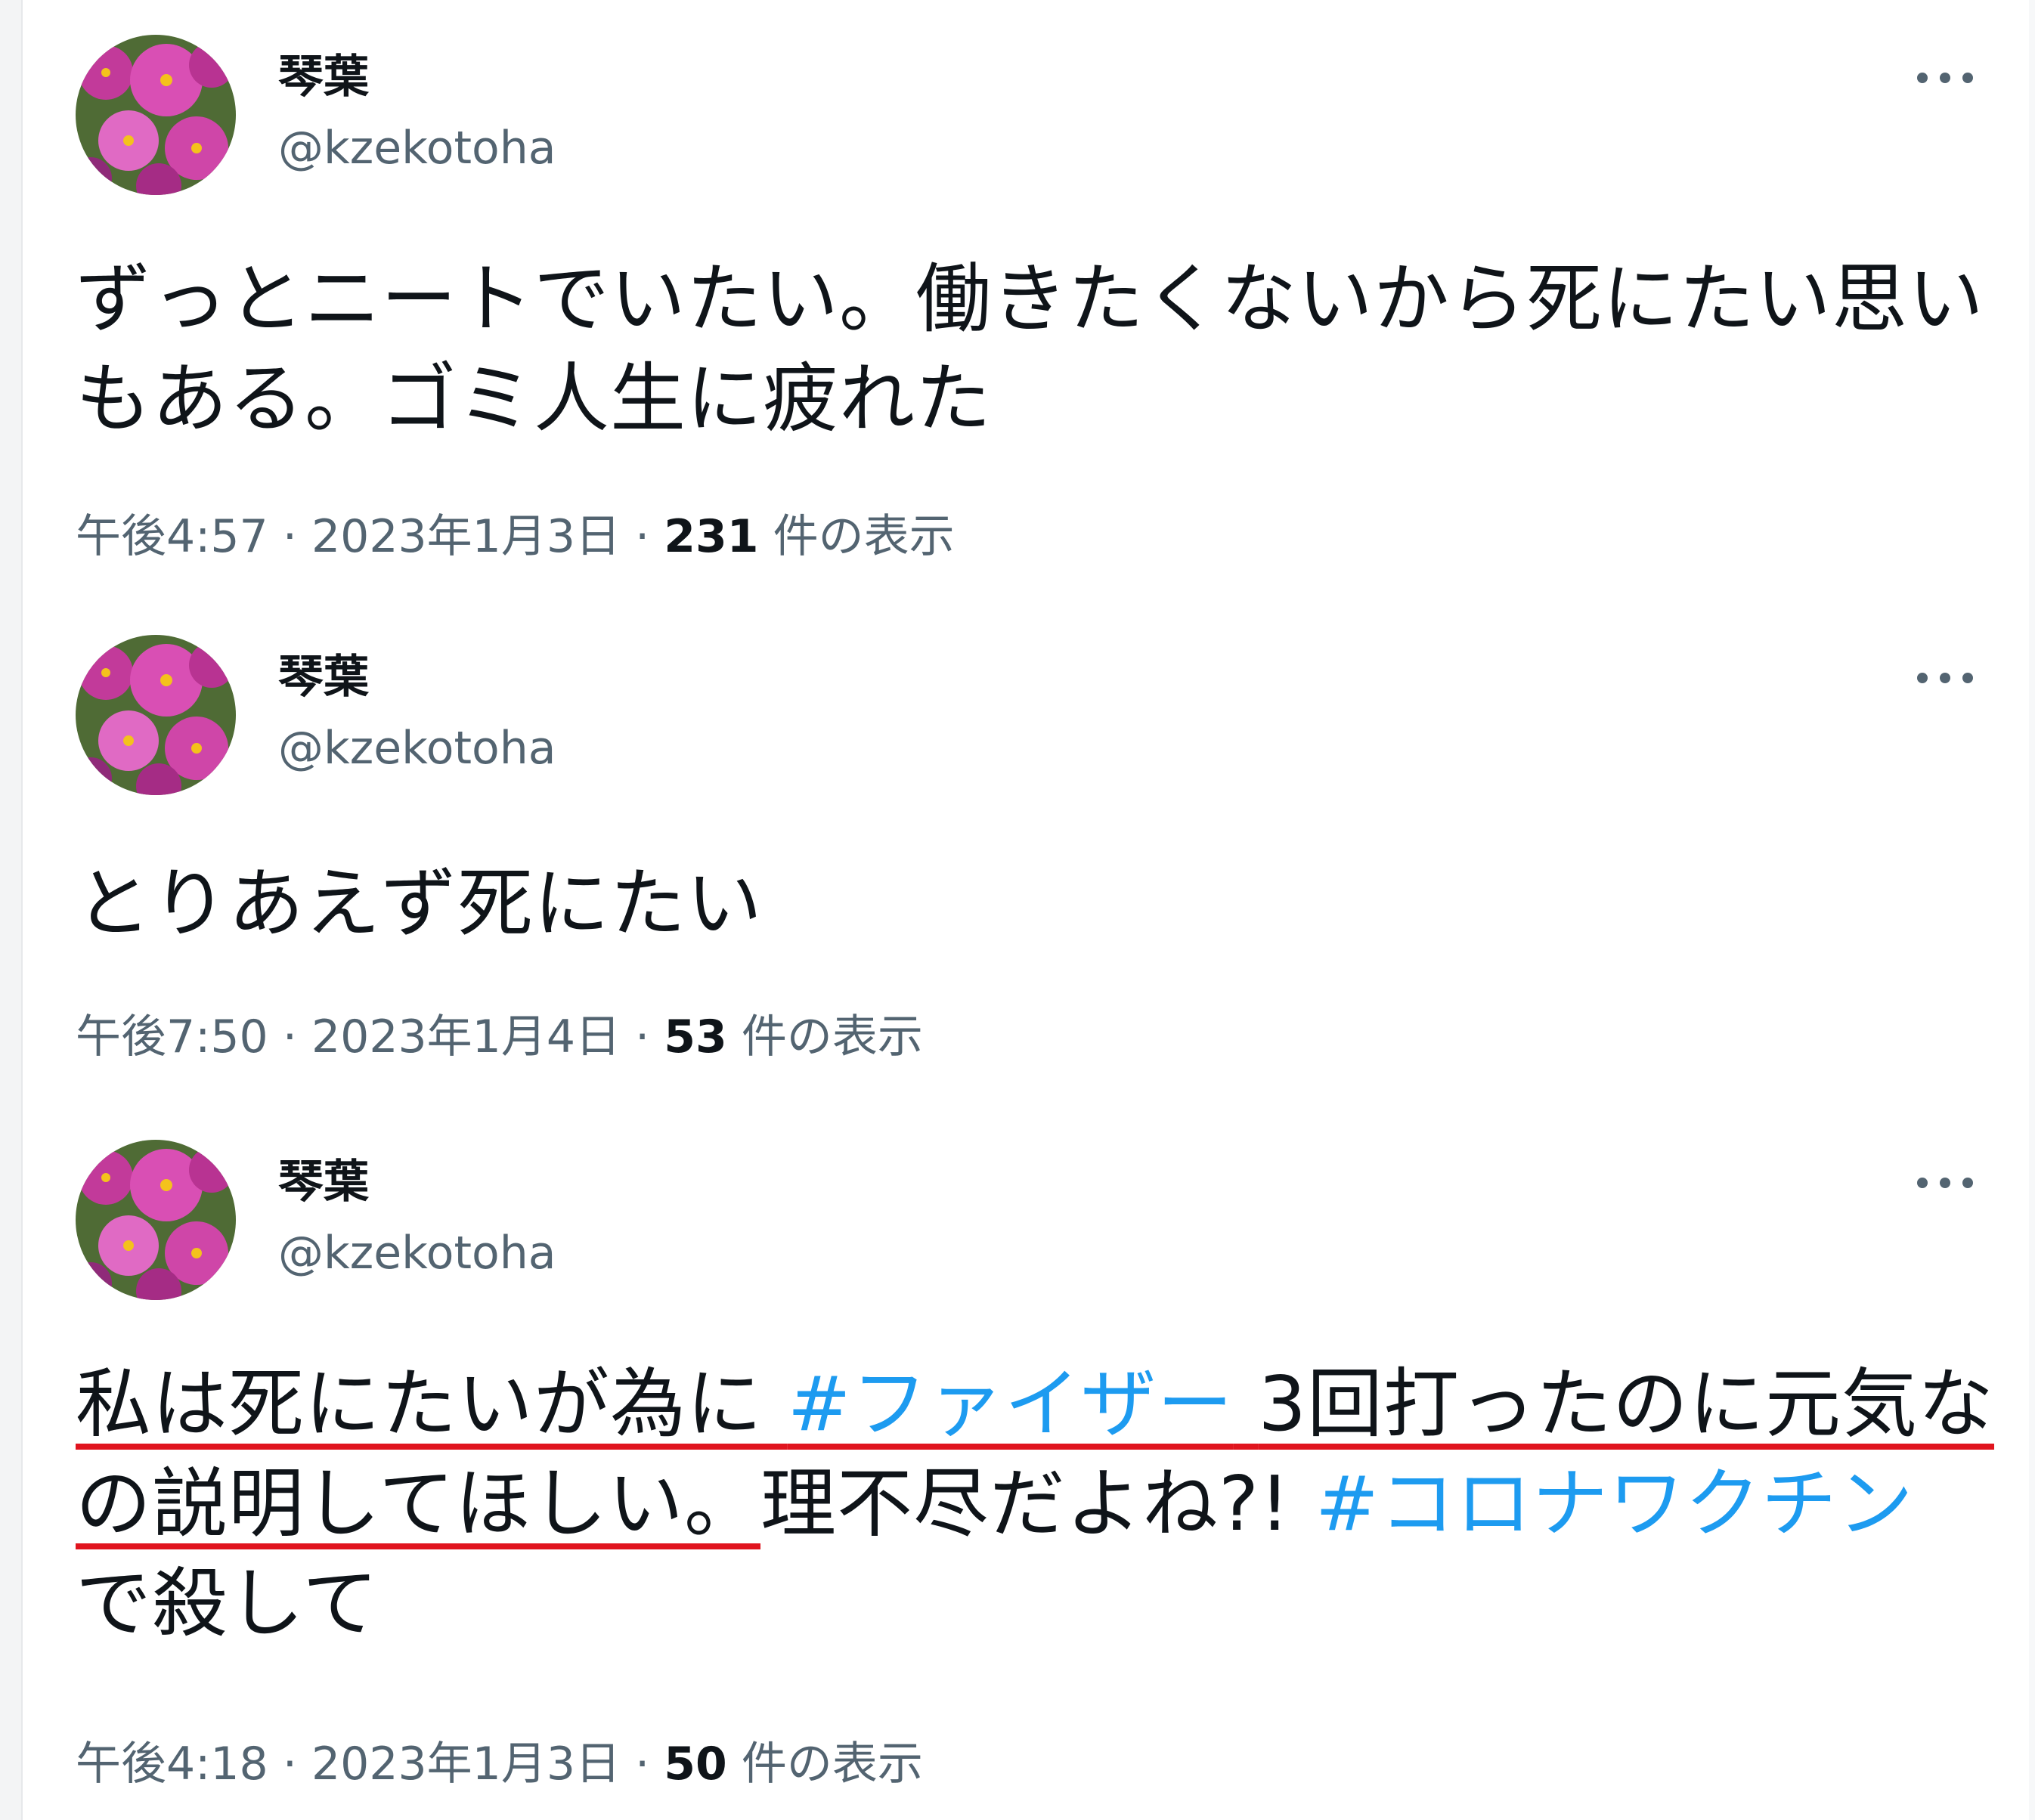  I want to click on tweet-text: とりあえず死にたい, so click(419, 903).